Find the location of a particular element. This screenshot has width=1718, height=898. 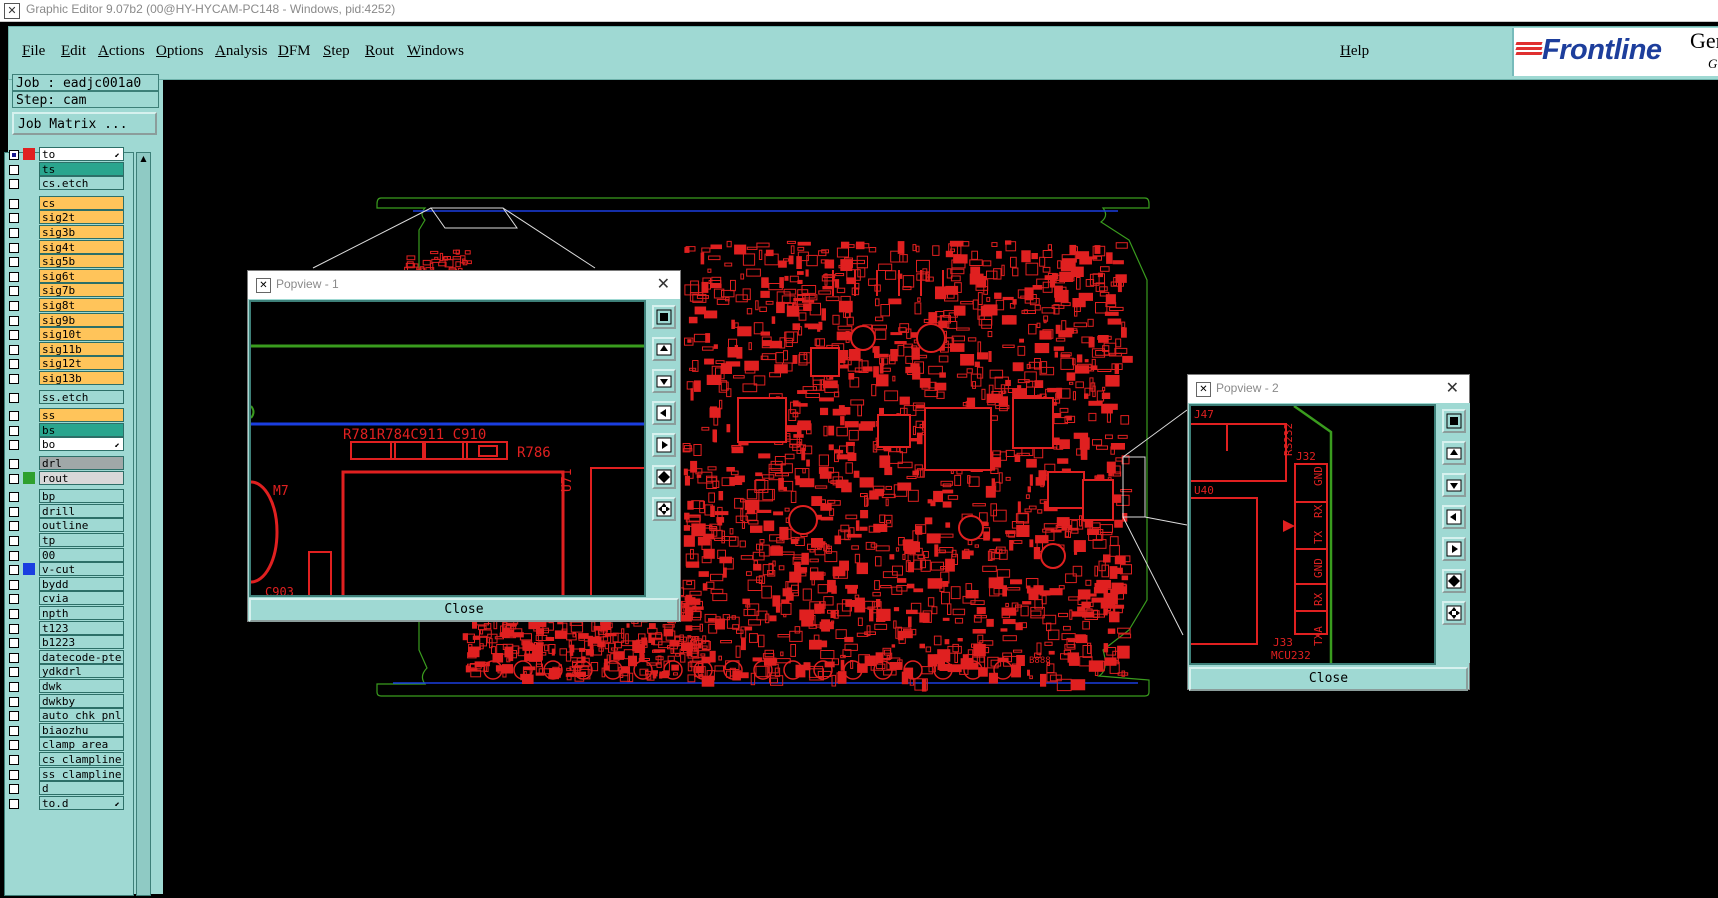

layer-name: npth is located at coordinates (81, 613).